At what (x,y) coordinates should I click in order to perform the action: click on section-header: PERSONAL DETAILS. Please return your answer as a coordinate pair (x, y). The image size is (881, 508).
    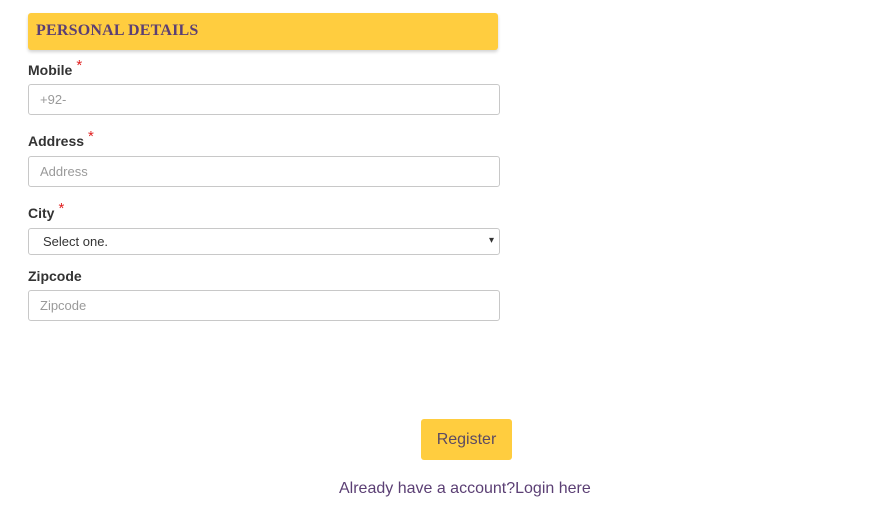
    Looking at the image, I should click on (263, 31).